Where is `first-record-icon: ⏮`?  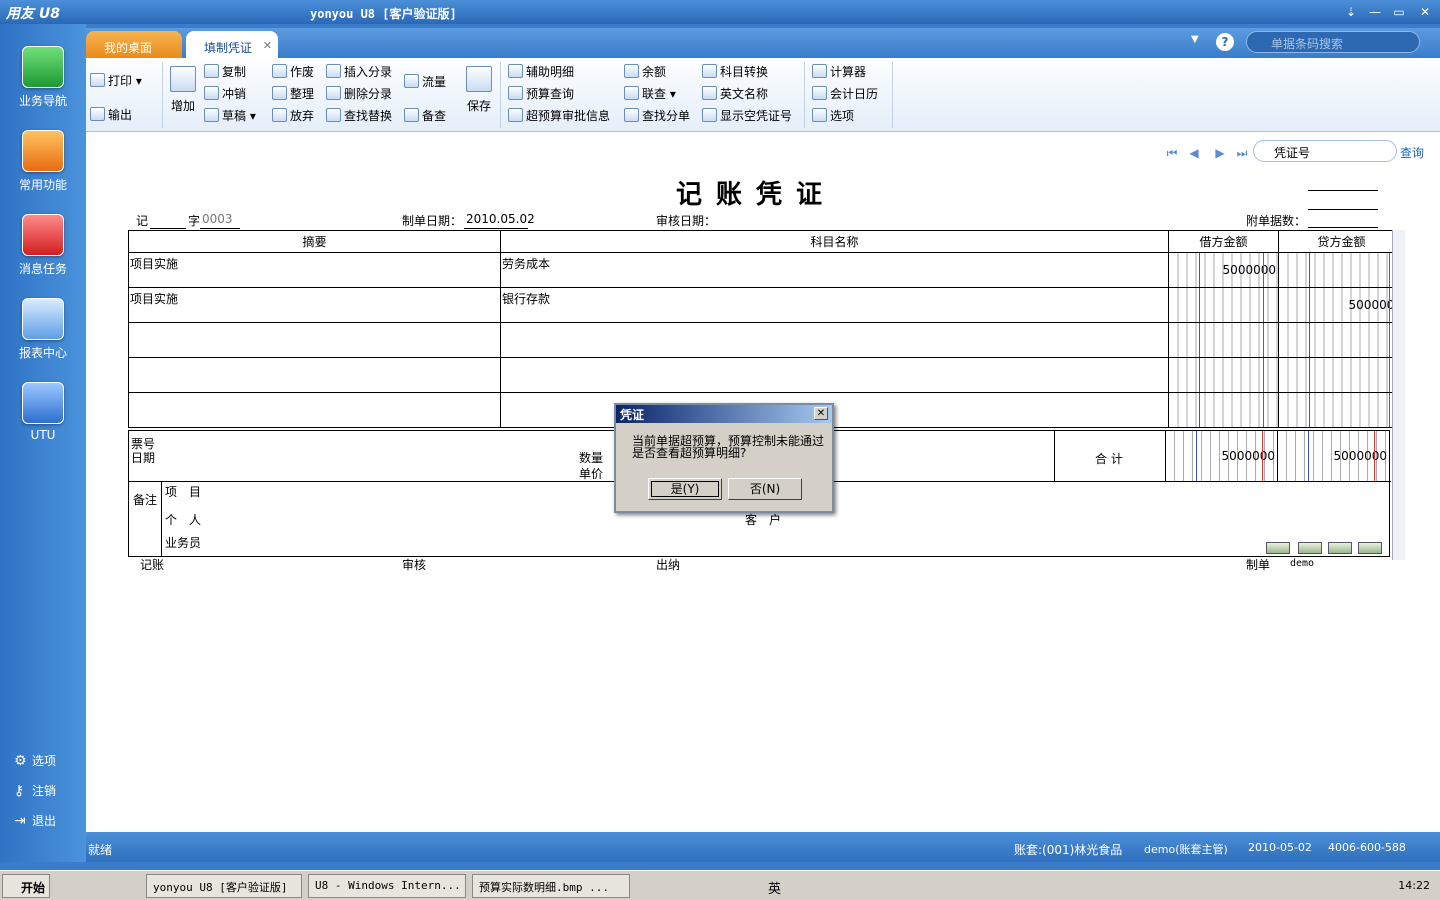 first-record-icon: ⏮ is located at coordinates (1172, 153).